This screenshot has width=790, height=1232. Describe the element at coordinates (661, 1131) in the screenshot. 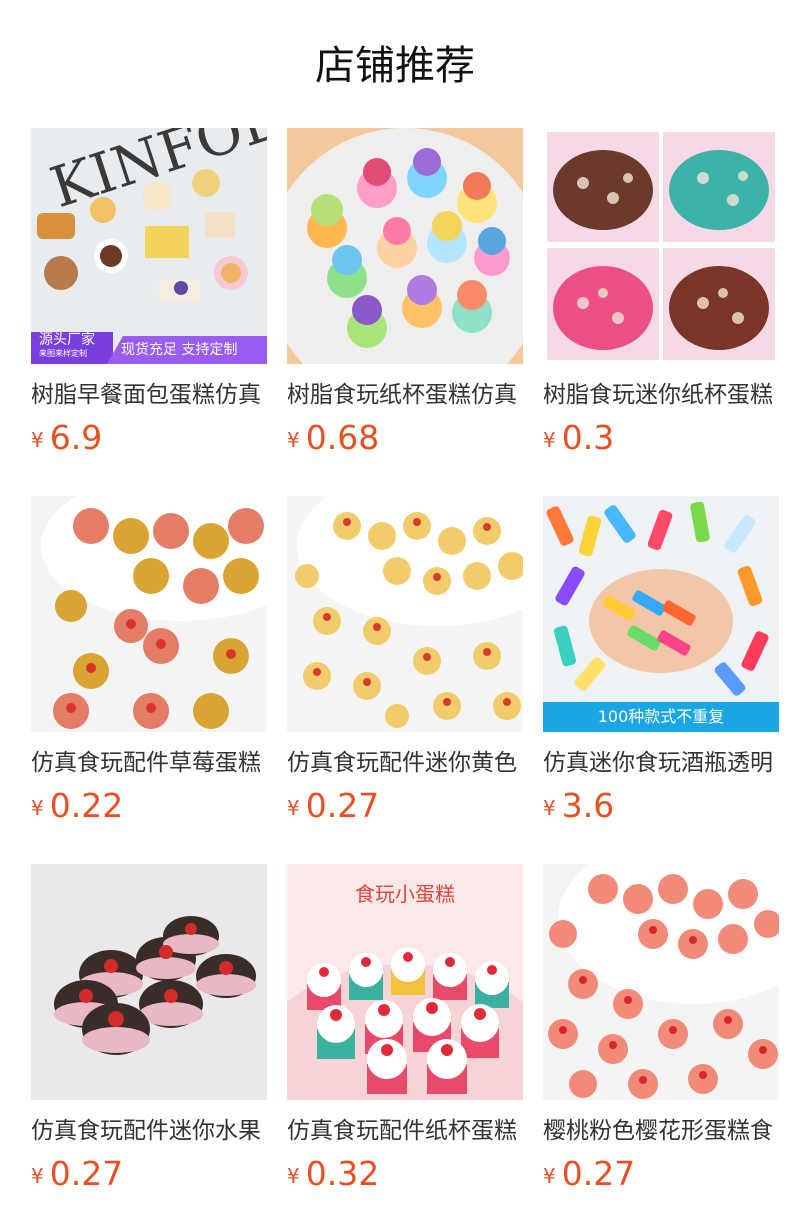

I see `product-name: 樱桃粉色樱花形蛋糕食` at that location.